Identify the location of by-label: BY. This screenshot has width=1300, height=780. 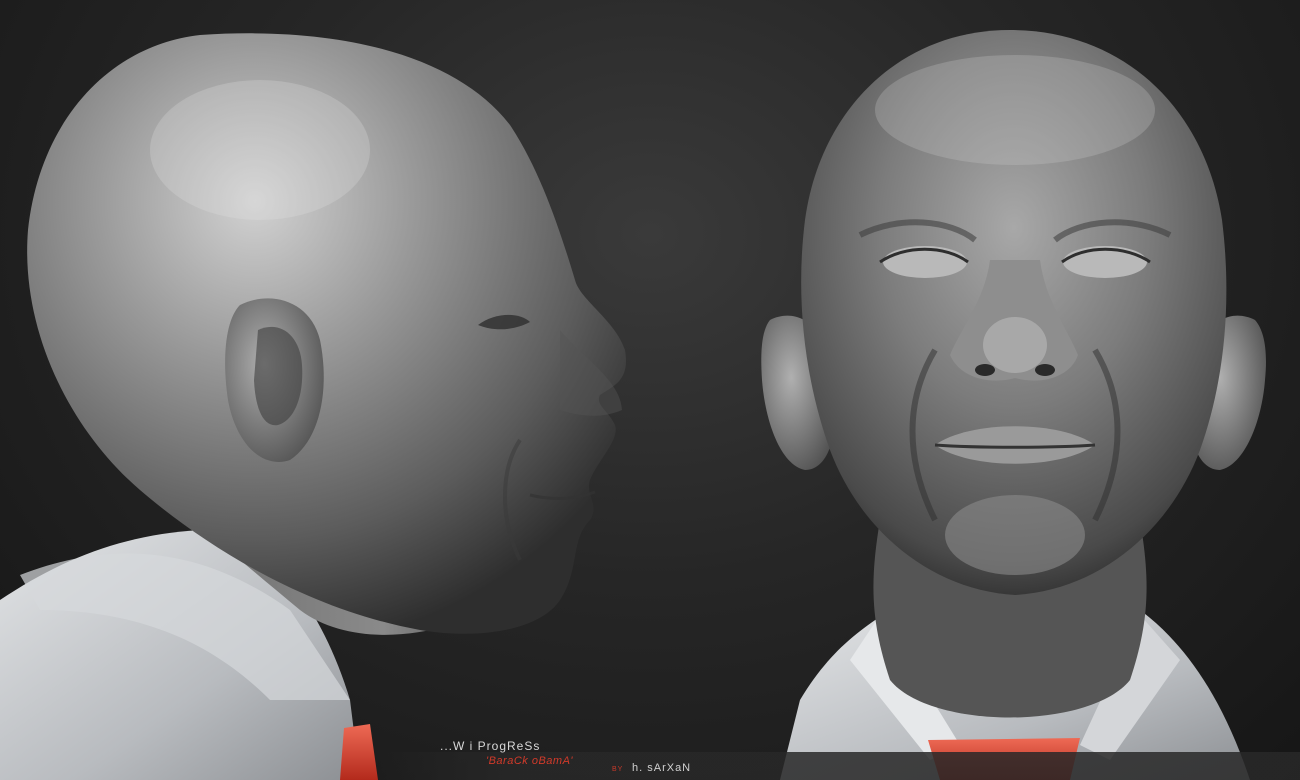
(618, 769).